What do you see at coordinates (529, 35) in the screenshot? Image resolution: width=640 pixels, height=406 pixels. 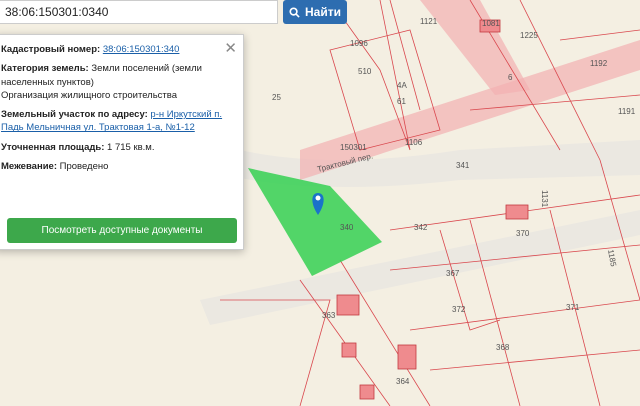 I see `parcel-number: 1225` at bounding box center [529, 35].